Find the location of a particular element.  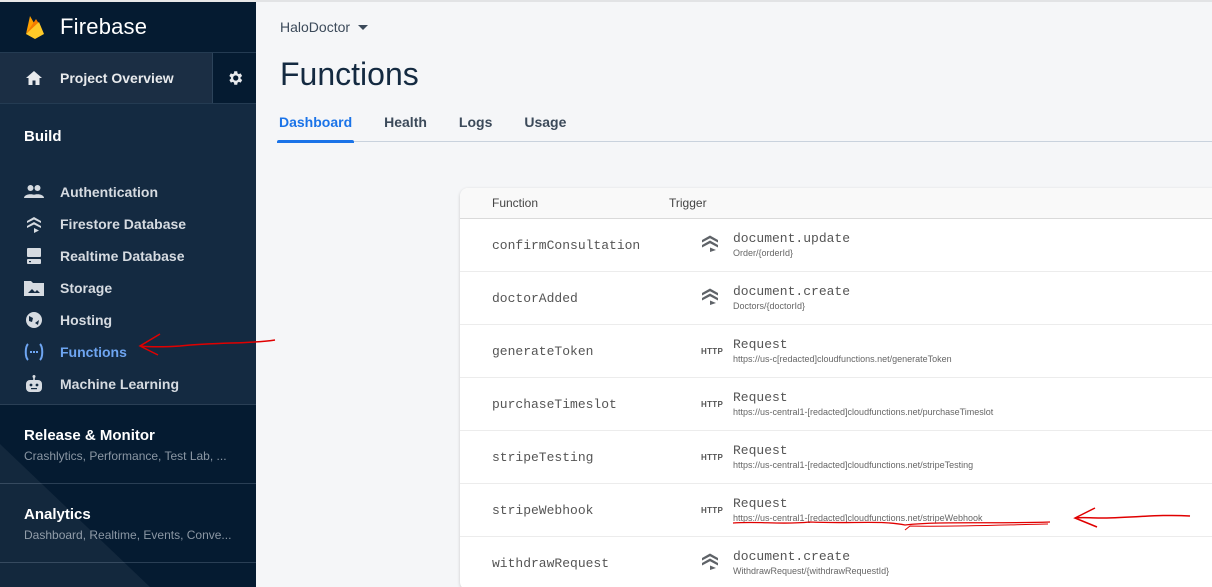

sidebar-item-storage: Storage is located at coordinates (128, 288).